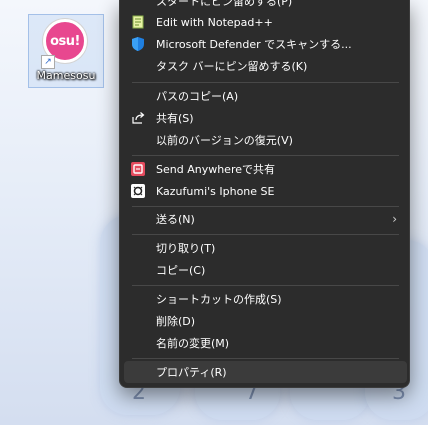 The width and height of the screenshot is (428, 425). What do you see at coordinates (224, 4) in the screenshot?
I see `menu-item-label: スタートにピン留めする(P)` at bounding box center [224, 4].